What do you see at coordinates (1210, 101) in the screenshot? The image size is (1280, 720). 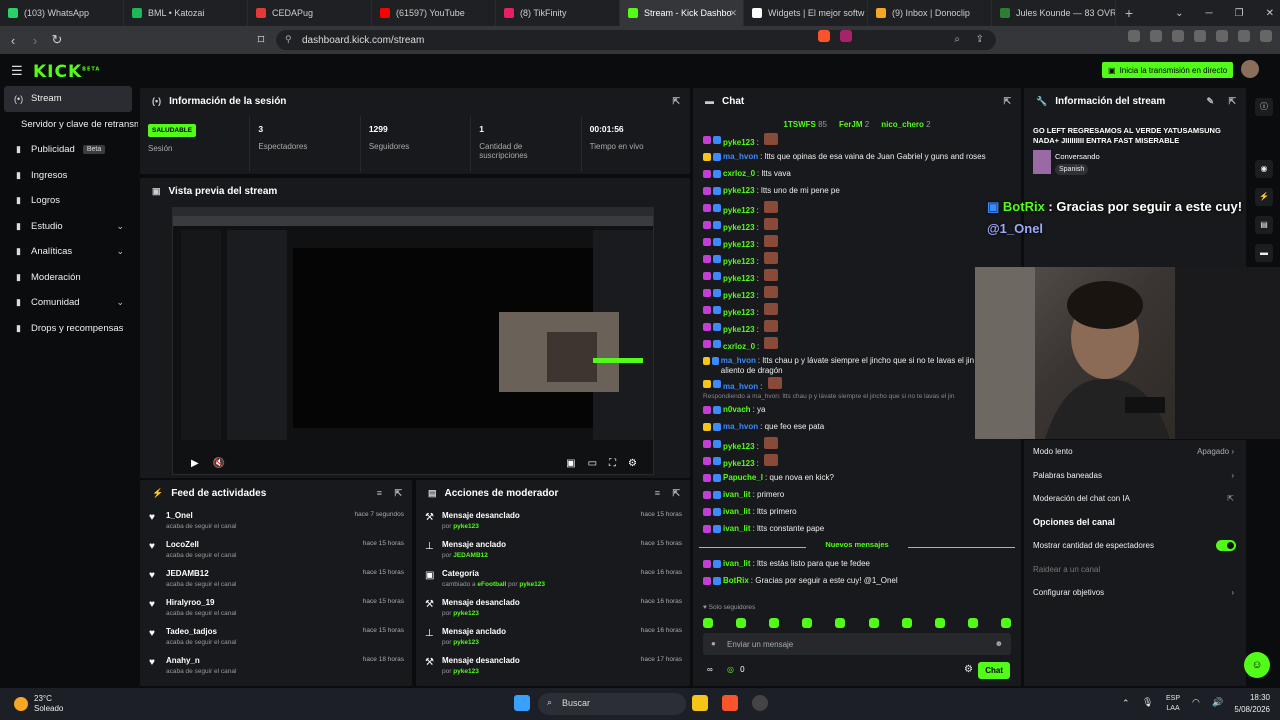 I see `edit-icon: ✎` at bounding box center [1210, 101].